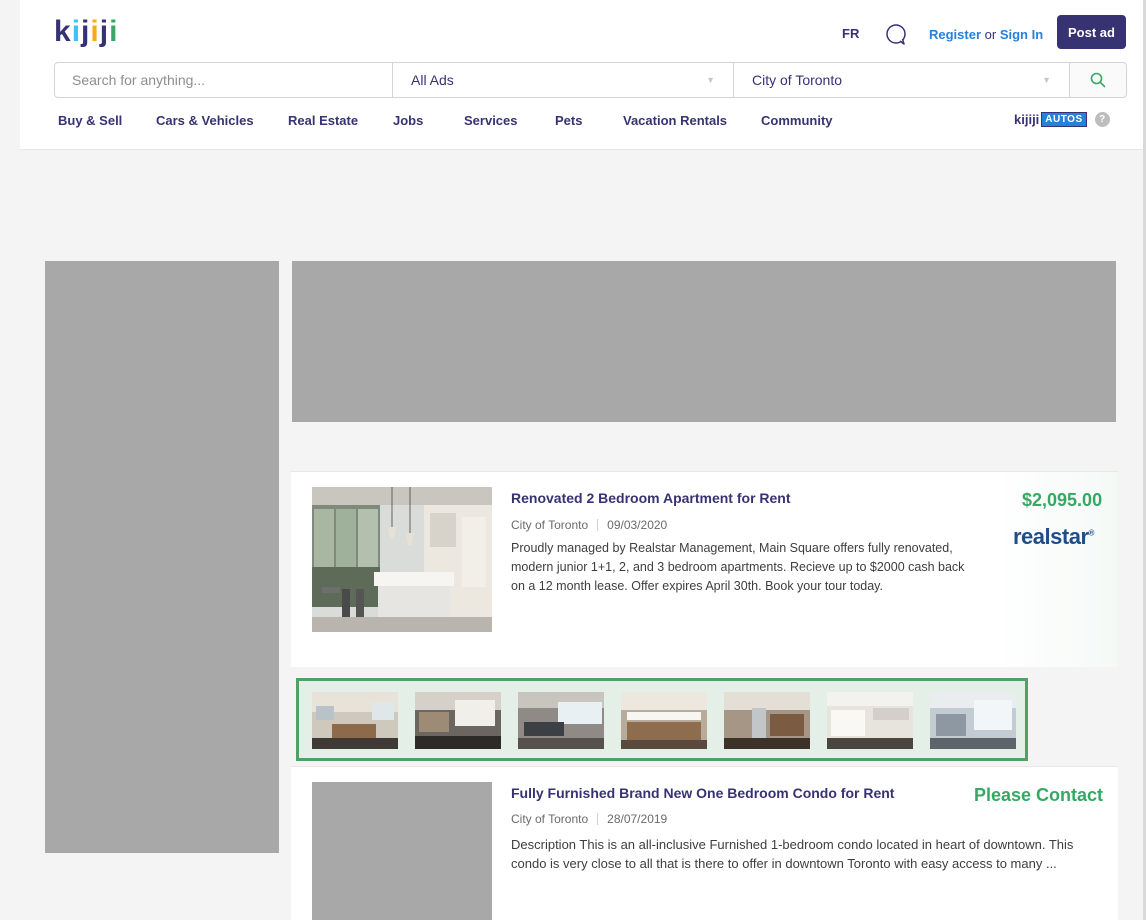 The image size is (1146, 920). What do you see at coordinates (651, 498) in the screenshot?
I see `listing-title: Renovated 2 Bedroom Apartment for Rent` at bounding box center [651, 498].